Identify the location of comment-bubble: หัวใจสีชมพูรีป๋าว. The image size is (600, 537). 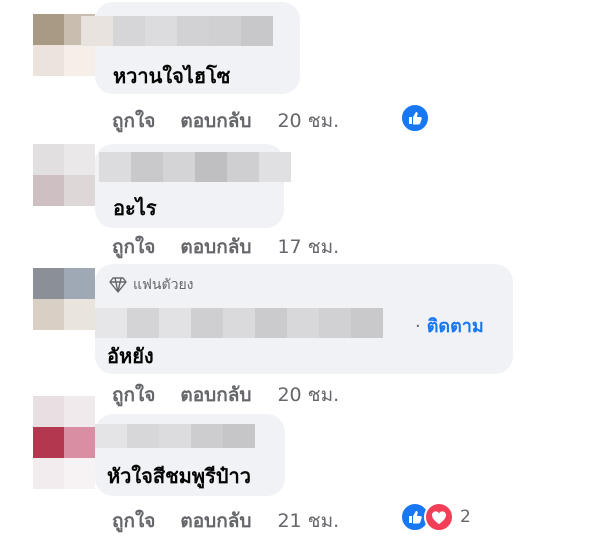
(190, 455).